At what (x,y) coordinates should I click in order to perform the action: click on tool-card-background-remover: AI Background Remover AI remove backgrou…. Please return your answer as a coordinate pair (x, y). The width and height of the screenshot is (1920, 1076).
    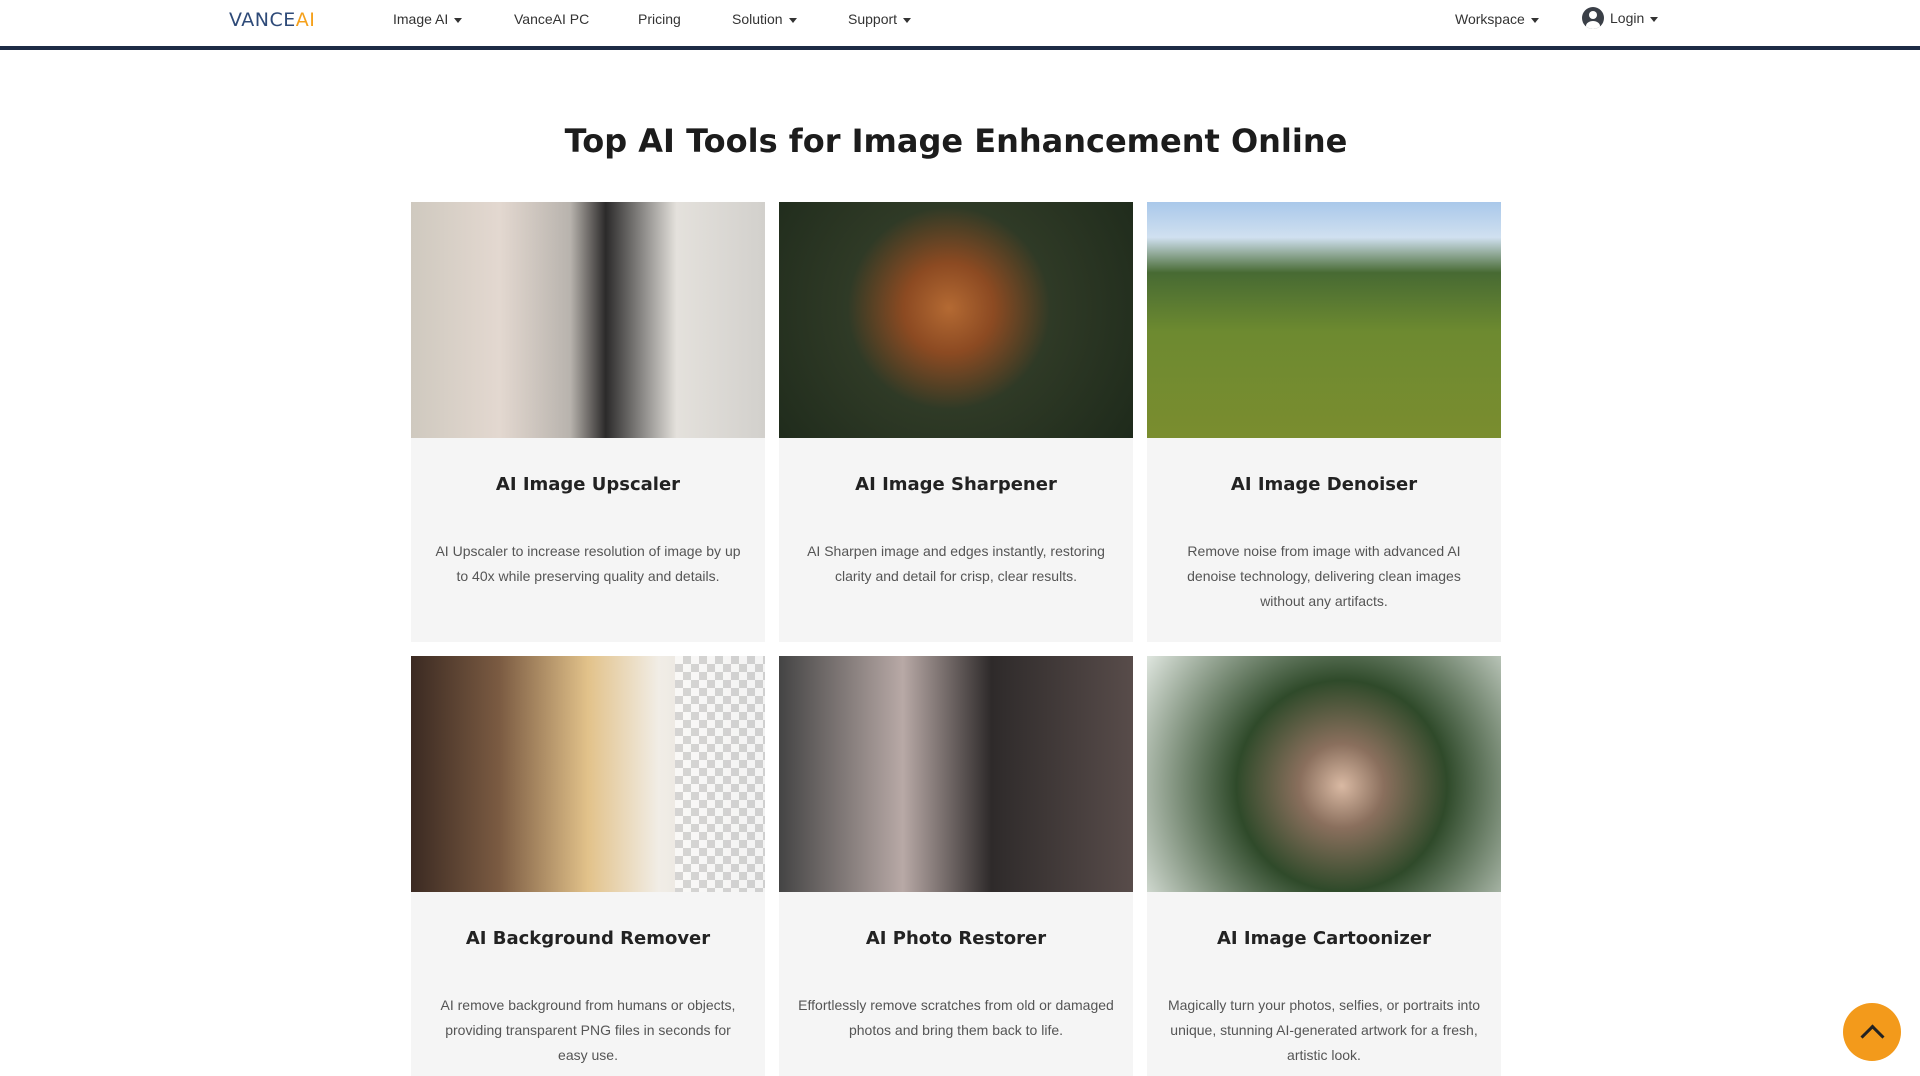
    Looking at the image, I should click on (588, 866).